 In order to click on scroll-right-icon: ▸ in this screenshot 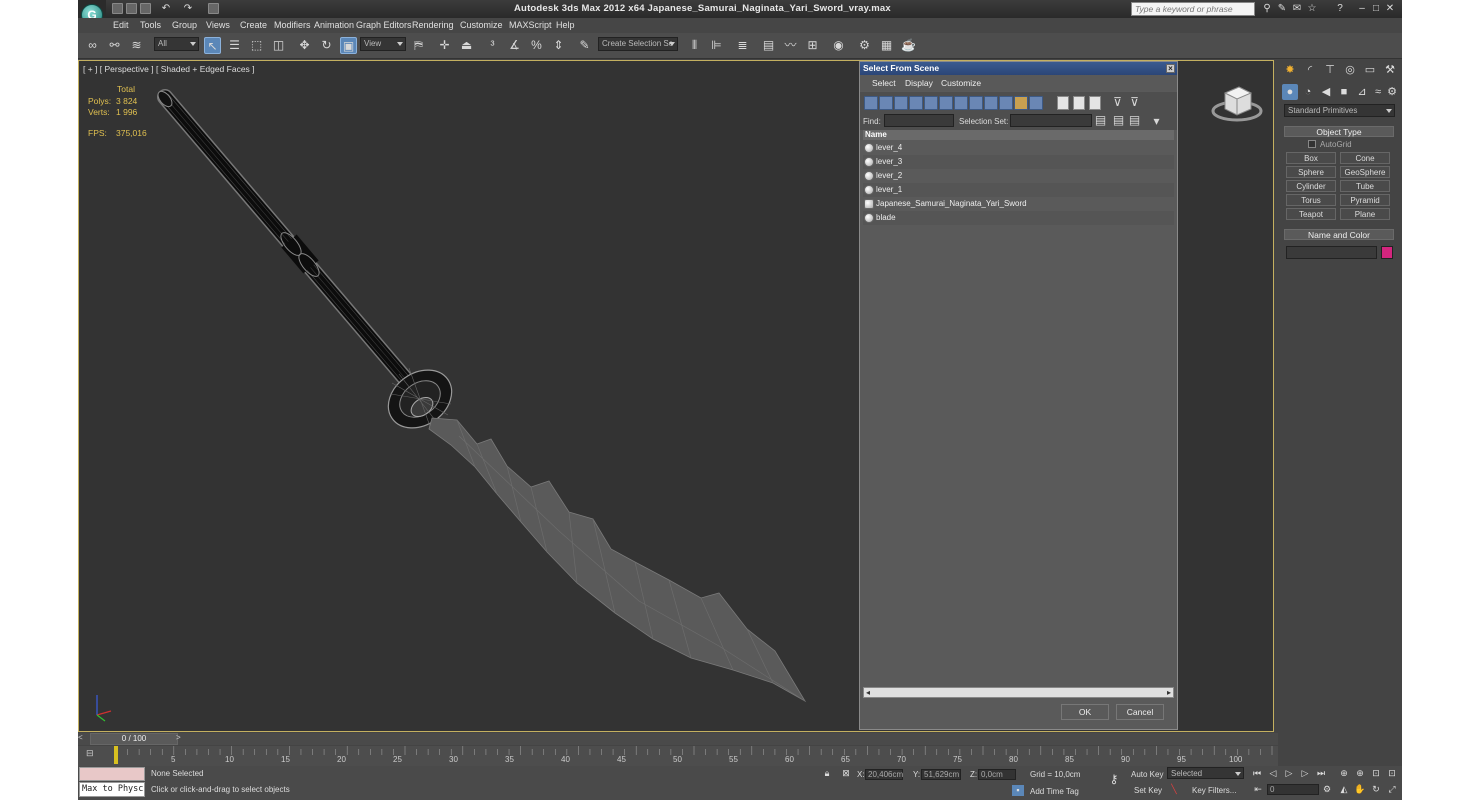, I will do `click(1169, 692)`.